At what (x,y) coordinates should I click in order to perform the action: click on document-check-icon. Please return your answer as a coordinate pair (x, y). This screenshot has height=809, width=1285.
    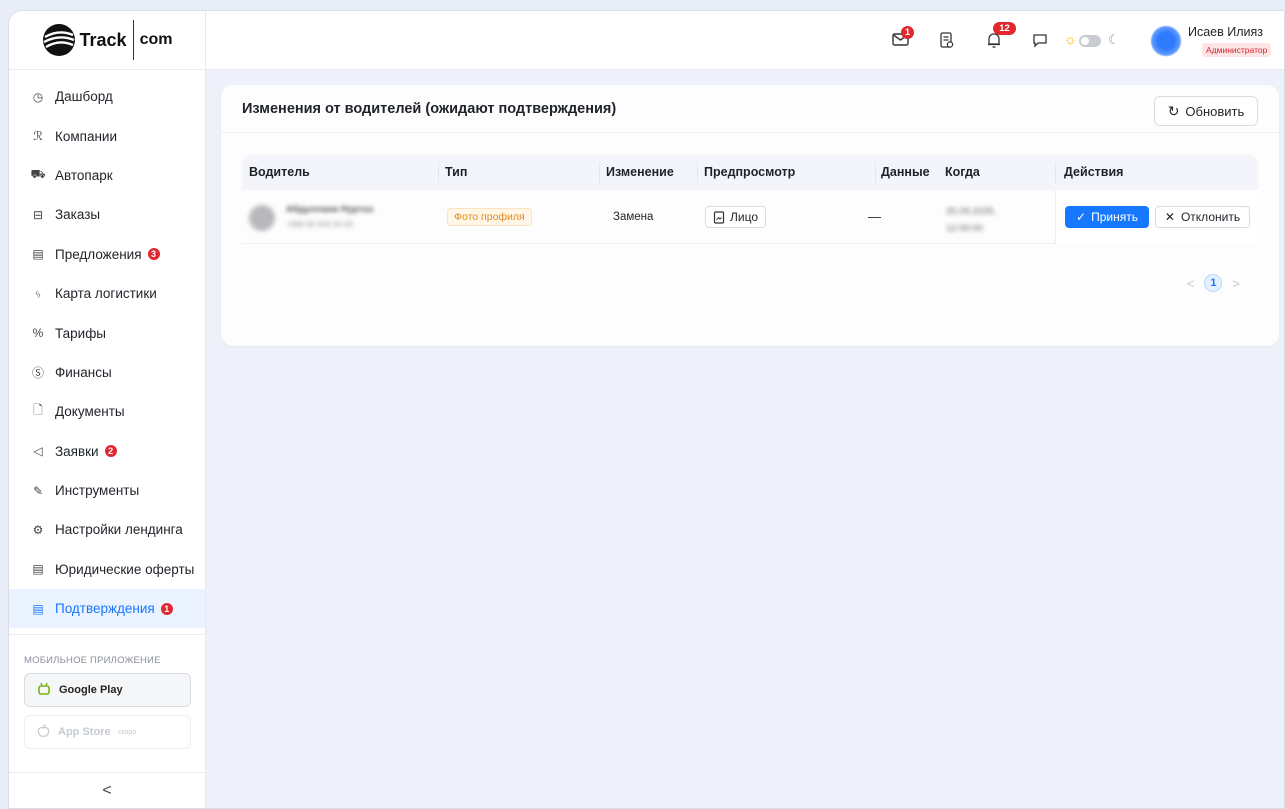
    Looking at the image, I should click on (947, 40).